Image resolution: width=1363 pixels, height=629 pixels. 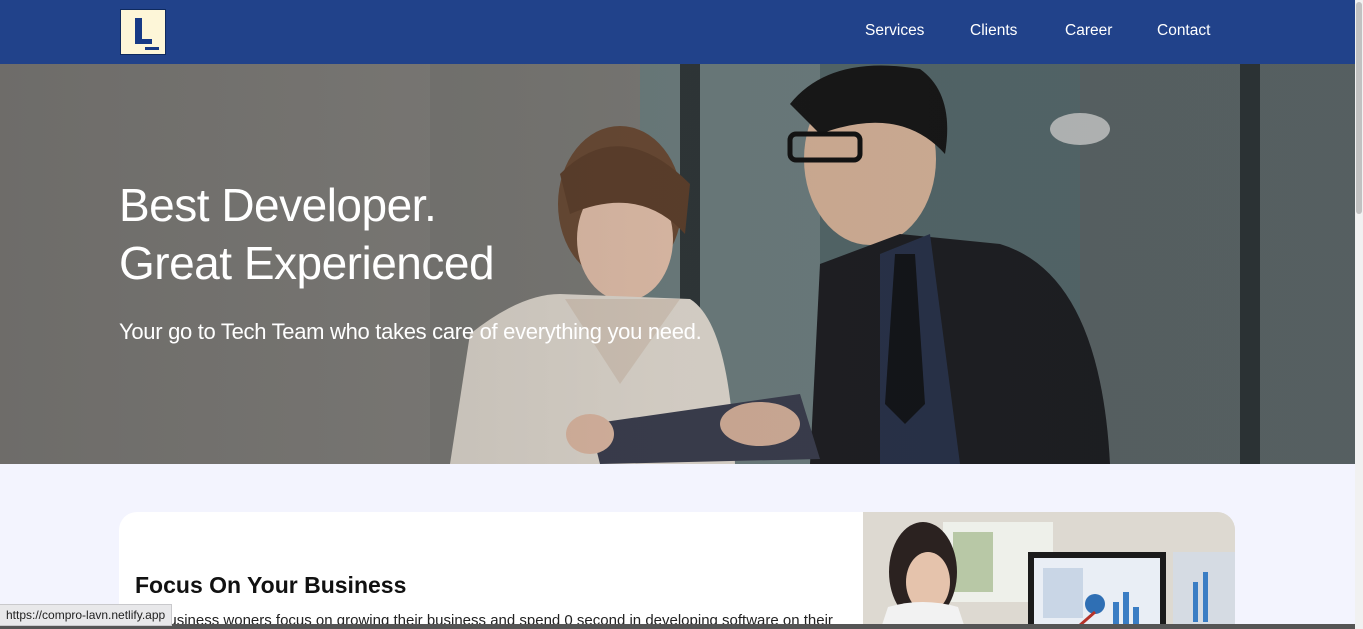 I want to click on hero-title-line-1: Best Developer., so click(x=278, y=205).